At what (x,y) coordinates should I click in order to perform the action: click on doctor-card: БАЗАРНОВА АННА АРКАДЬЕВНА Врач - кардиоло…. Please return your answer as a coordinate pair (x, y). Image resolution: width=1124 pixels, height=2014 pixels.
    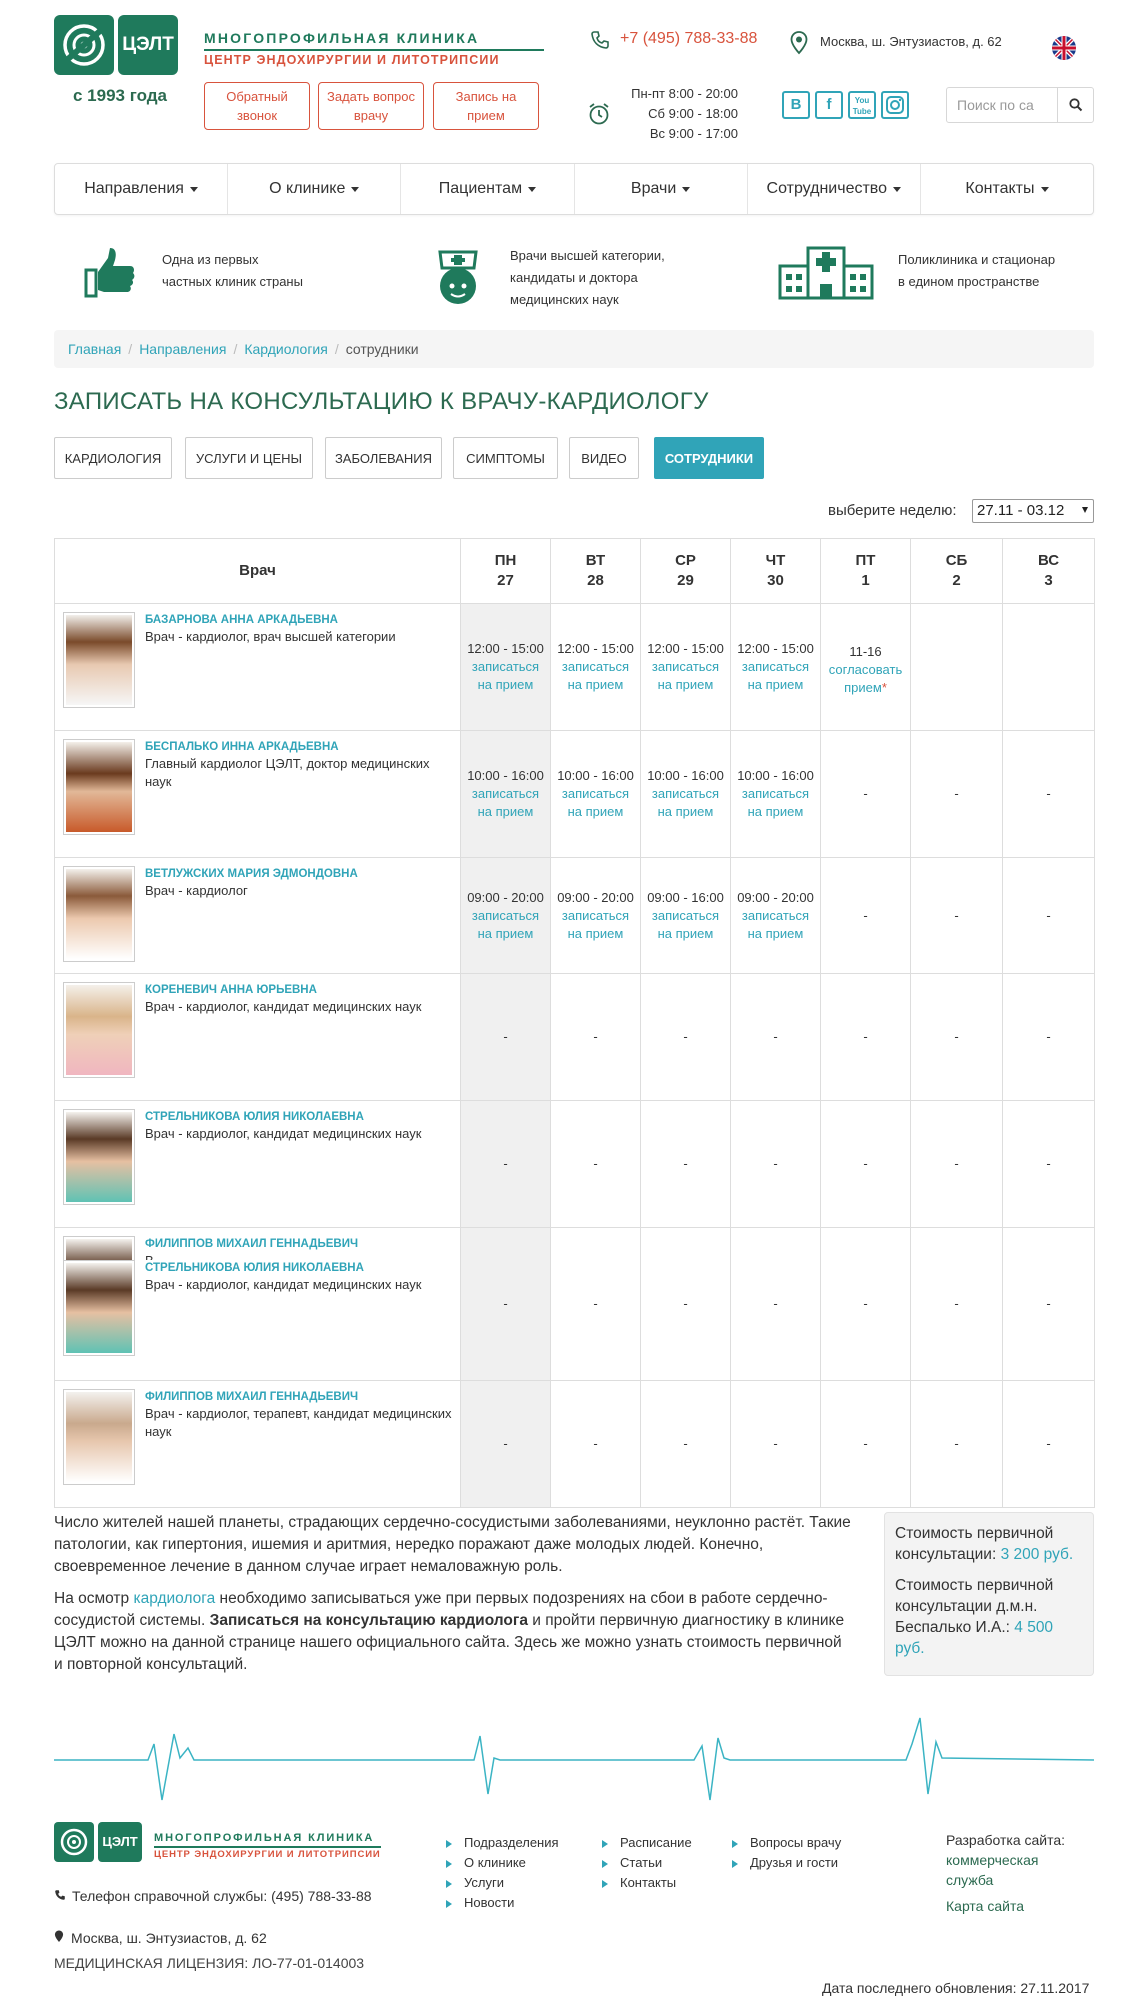
    Looking at the image, I should click on (257, 660).